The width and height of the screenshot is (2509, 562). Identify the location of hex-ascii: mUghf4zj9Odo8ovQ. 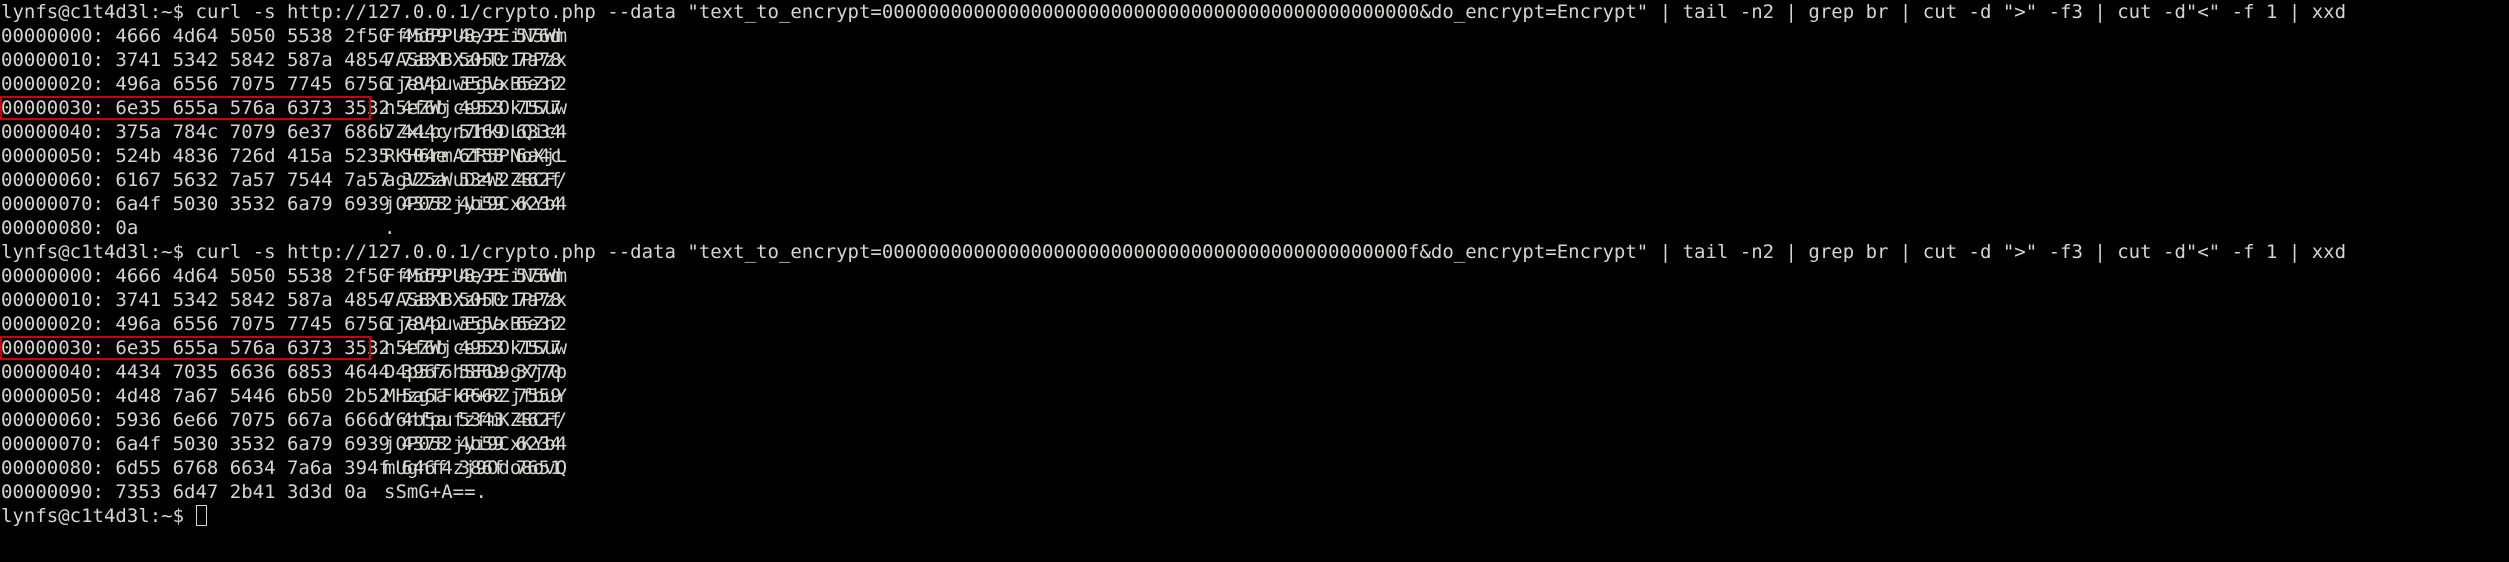
(476, 468).